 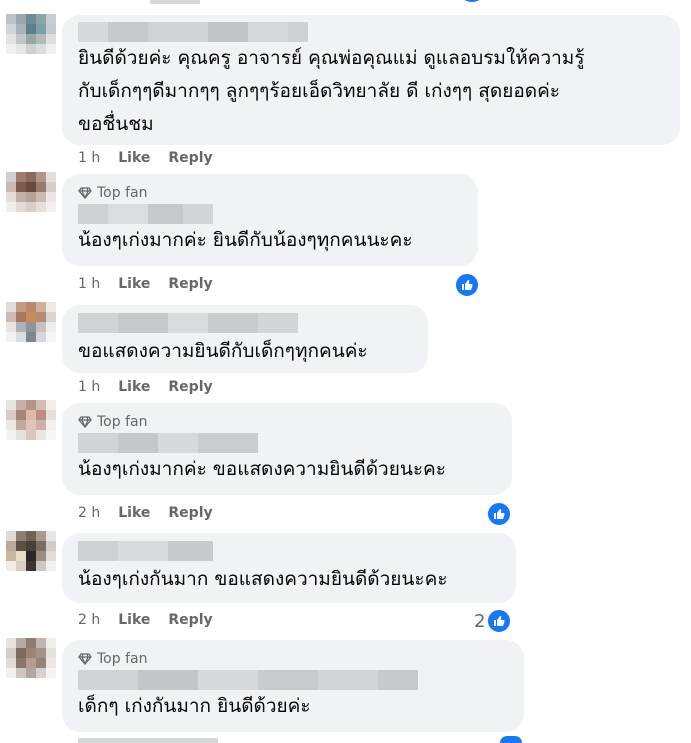 What do you see at coordinates (245, 339) in the screenshot?
I see `comment-bubble: ขอแสดงความยินดีกับเด็กๆทุกคนค่ะ` at bounding box center [245, 339].